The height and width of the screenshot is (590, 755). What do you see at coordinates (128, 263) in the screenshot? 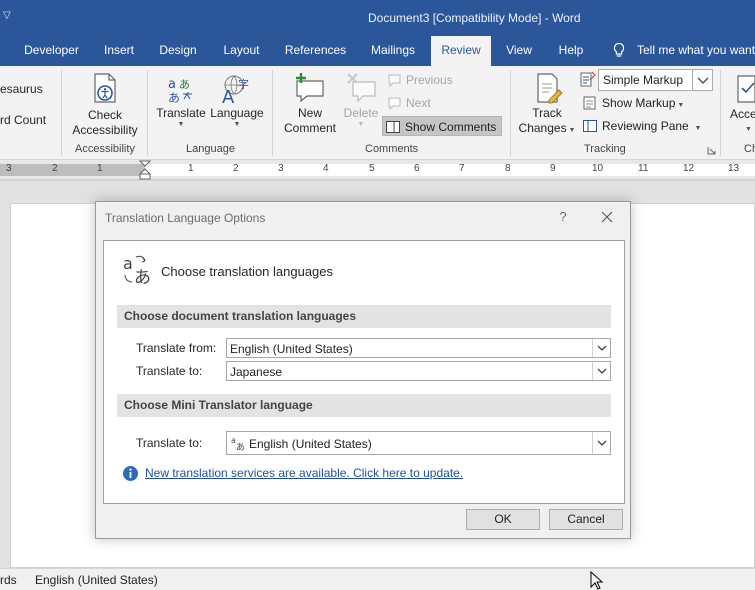
I see `svg-text: a` at bounding box center [128, 263].